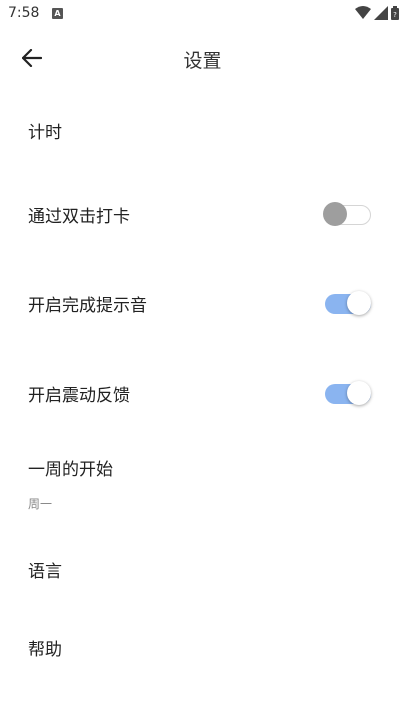 The width and height of the screenshot is (405, 720). Describe the element at coordinates (40, 504) in the screenshot. I see `setting-week-start-value: 周一` at that location.